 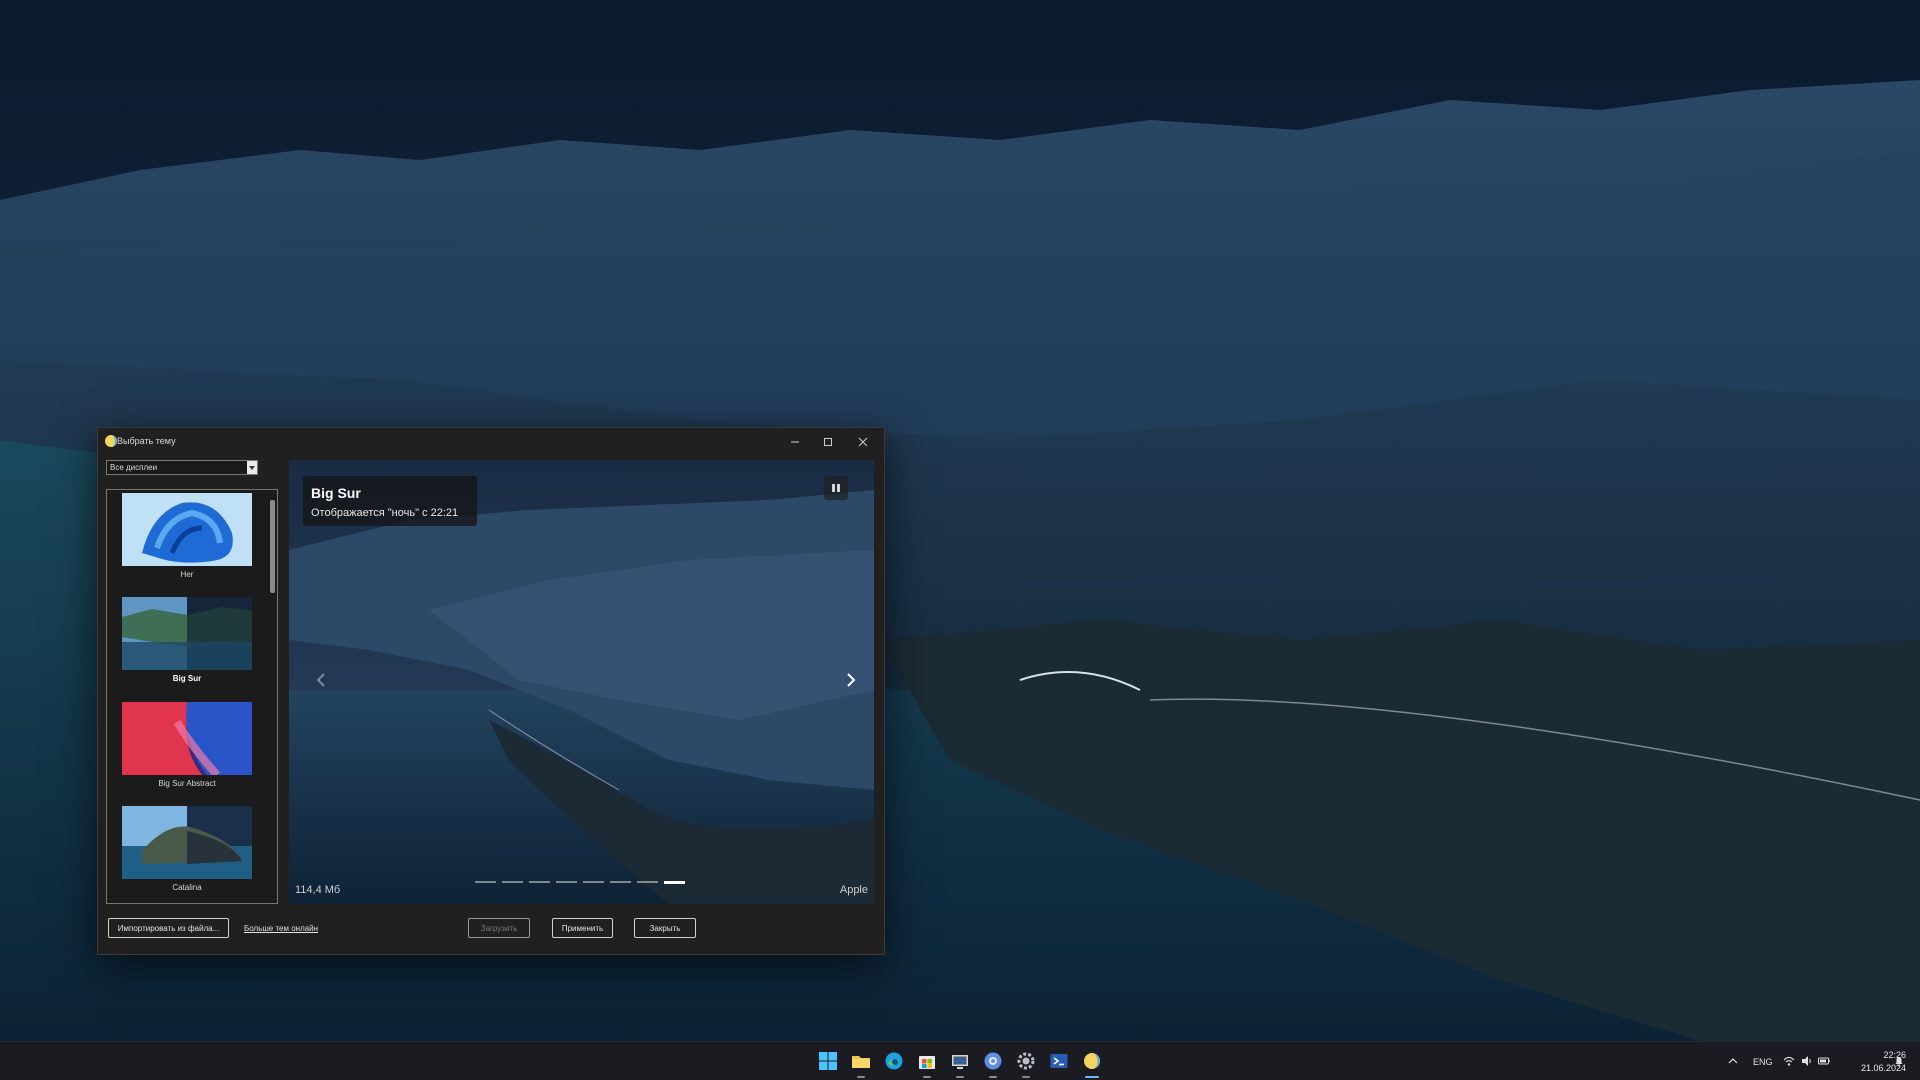 I want to click on chevron-right-icon, so click(x=851, y=680).